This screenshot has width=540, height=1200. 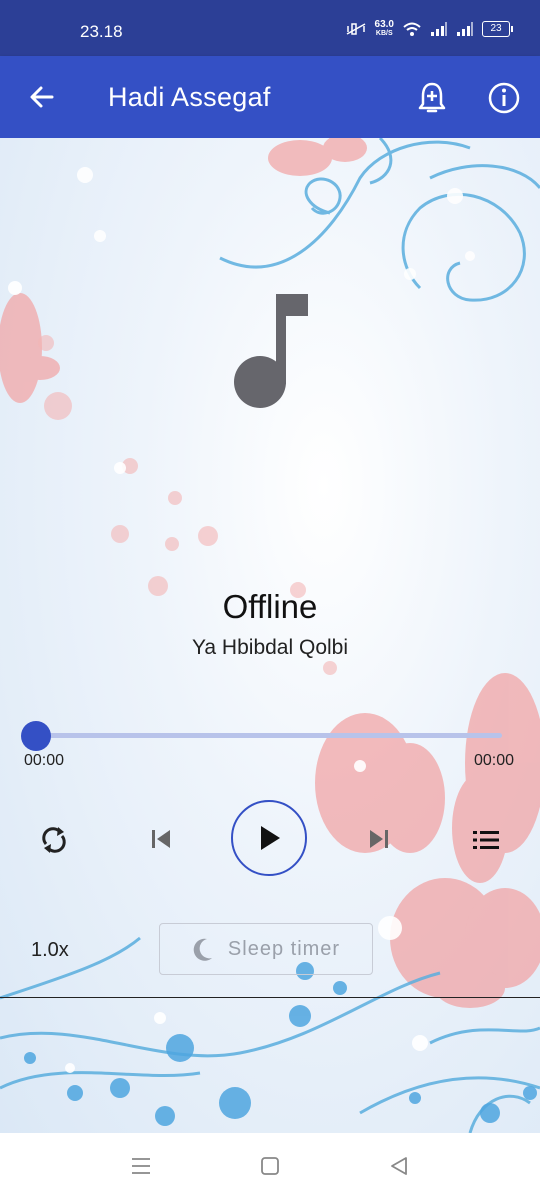 I want to click on vibrate-icon, so click(x=355, y=29).